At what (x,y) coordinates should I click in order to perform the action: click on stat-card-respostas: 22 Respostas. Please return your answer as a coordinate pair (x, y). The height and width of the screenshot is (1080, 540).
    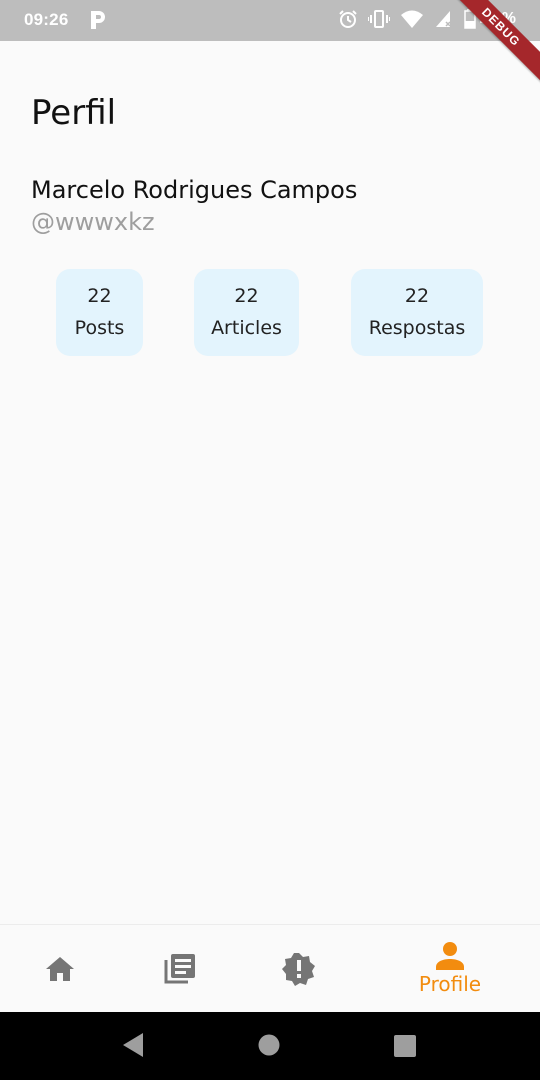
    Looking at the image, I should click on (417, 312).